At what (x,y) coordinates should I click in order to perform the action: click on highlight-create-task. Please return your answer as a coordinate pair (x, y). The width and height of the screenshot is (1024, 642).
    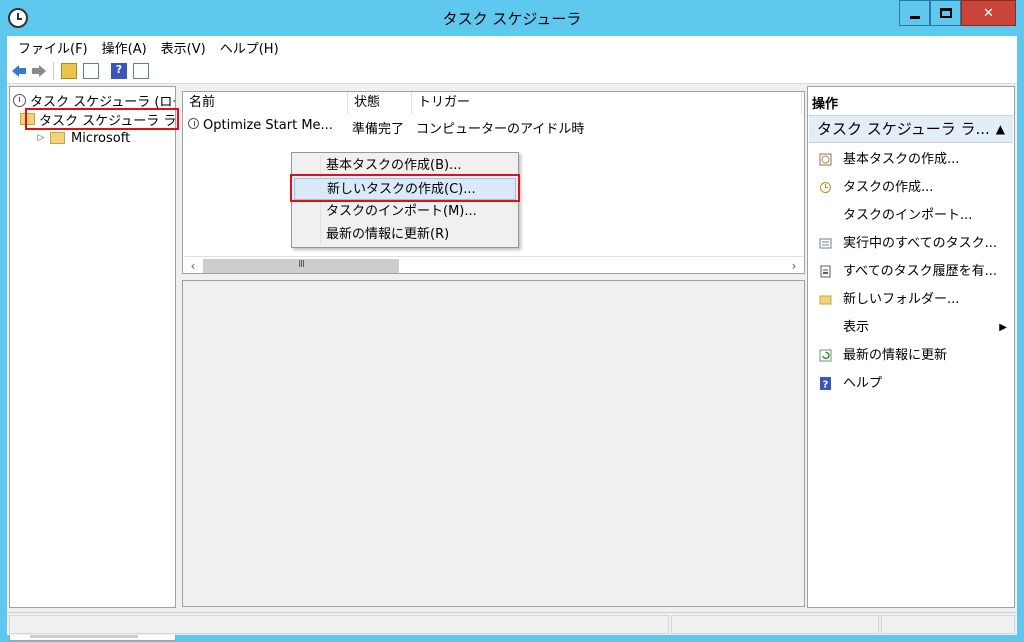
    Looking at the image, I should click on (405, 188).